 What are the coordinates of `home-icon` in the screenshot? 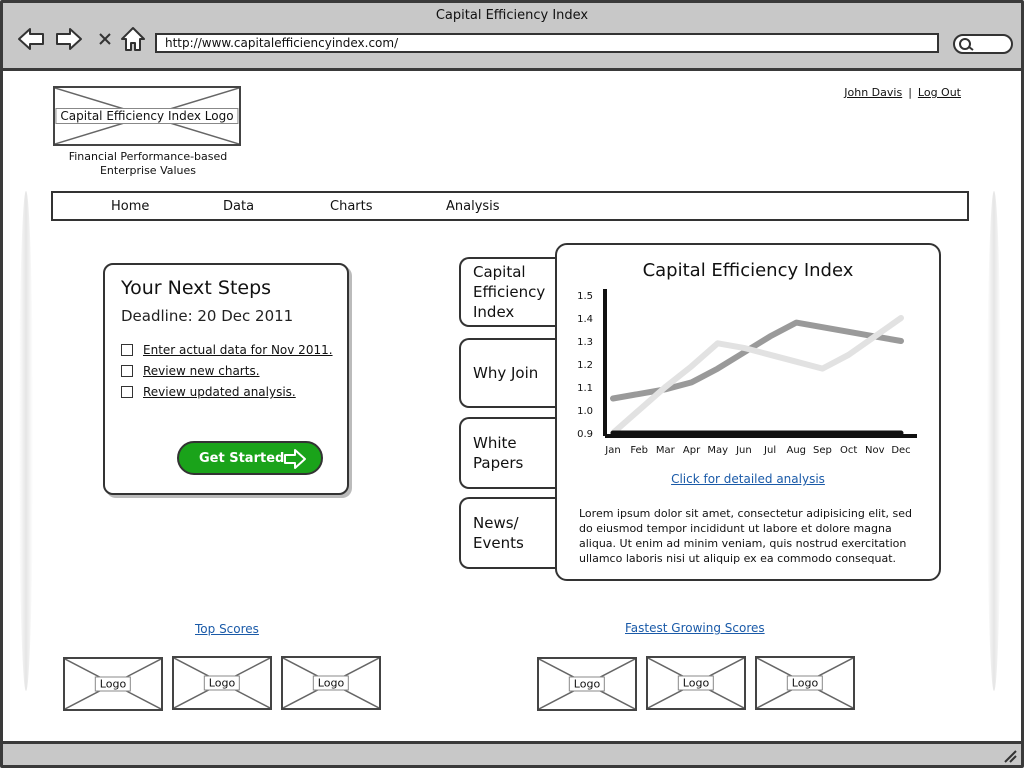 It's located at (133, 39).